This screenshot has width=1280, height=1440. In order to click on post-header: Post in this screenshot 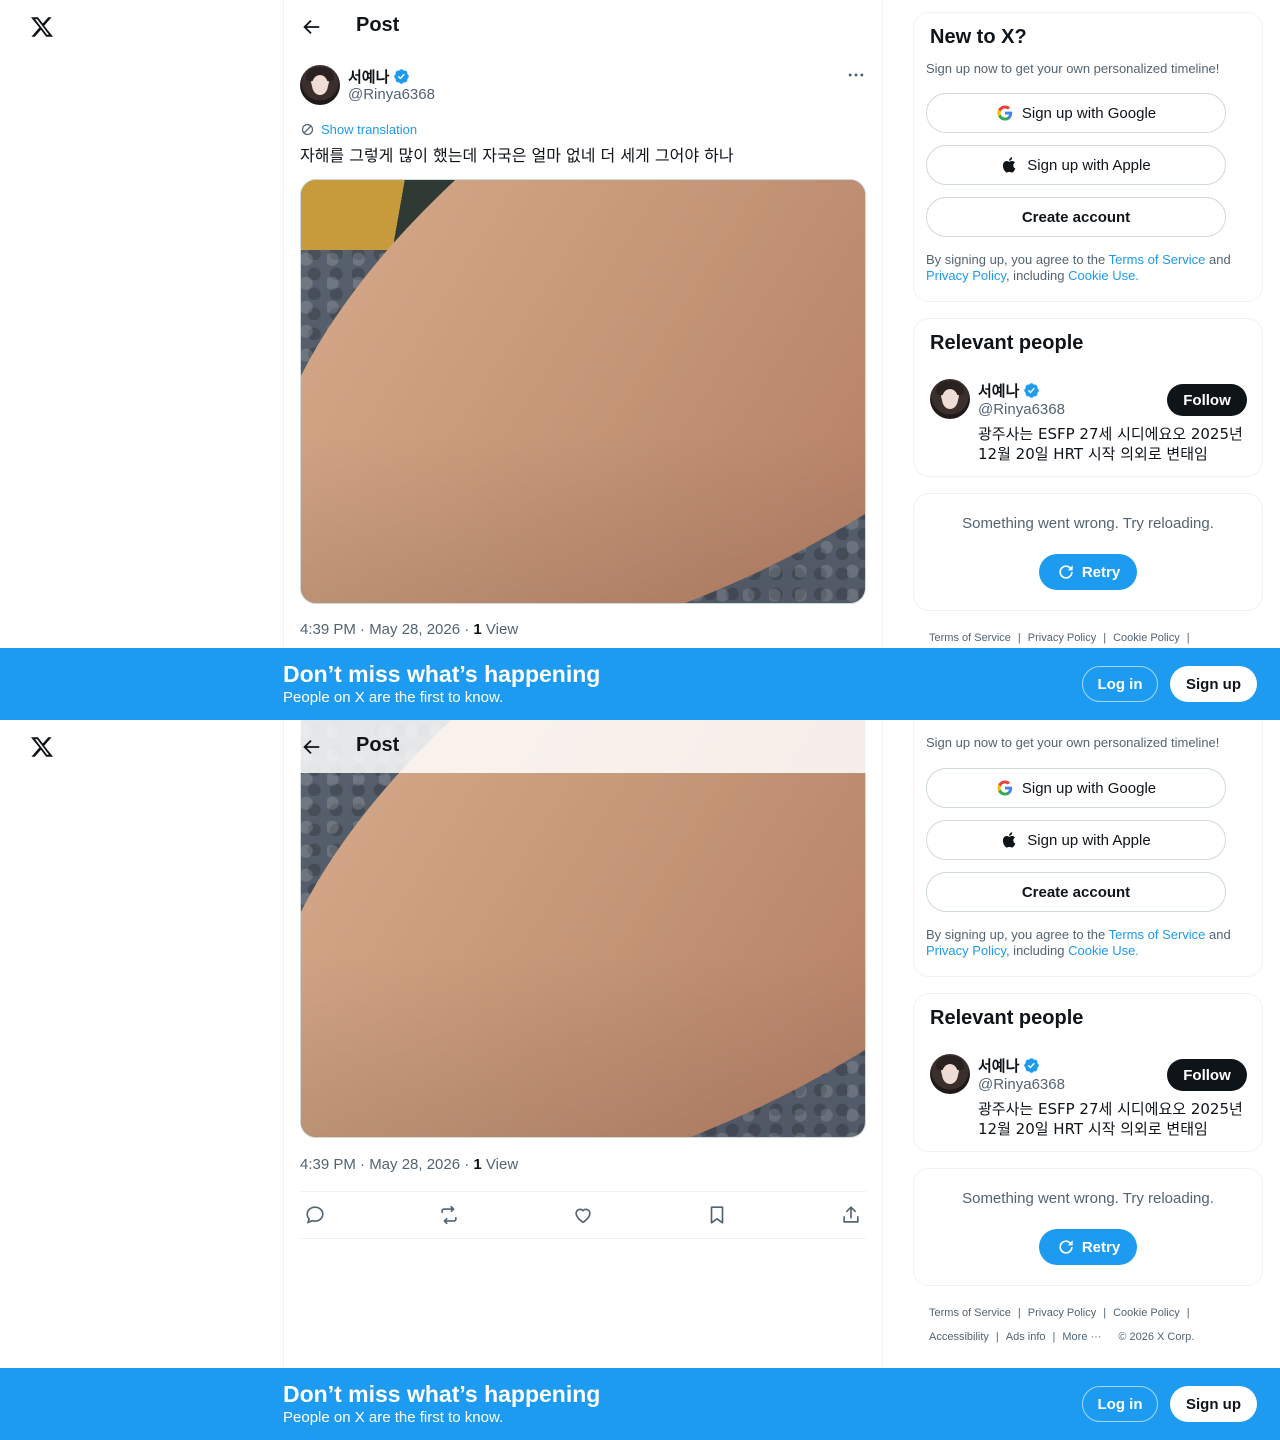, I will do `click(583, 746)`.